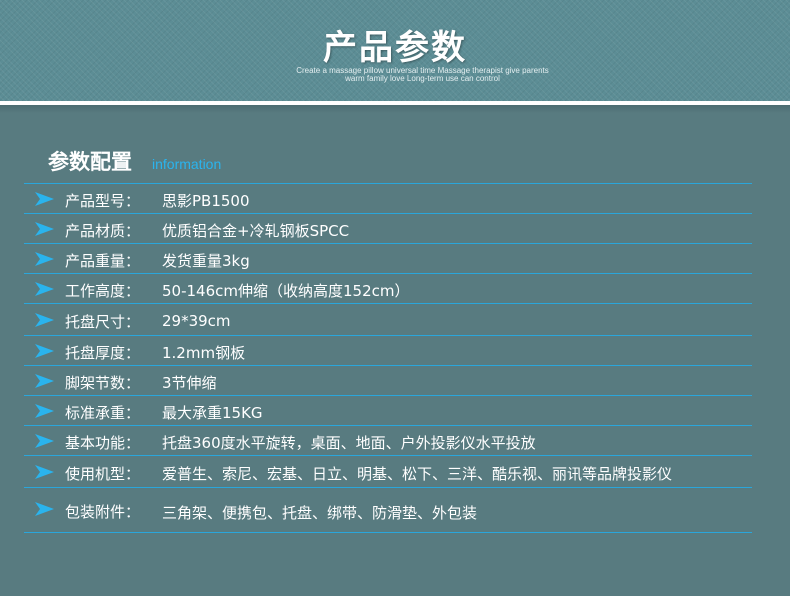  I want to click on spec-row: 产品材质： 优质铝合金+冷轧钢板SPCC, so click(388, 228).